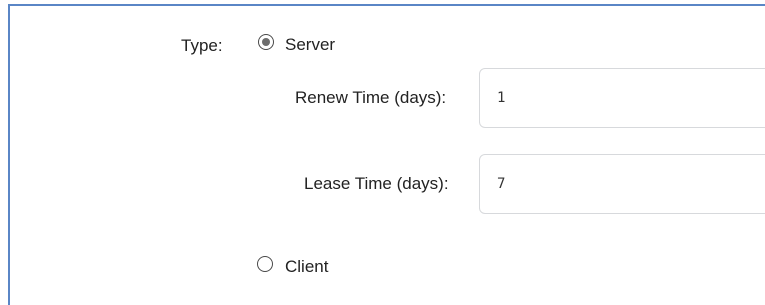 The width and height of the screenshot is (765, 305). Describe the element at coordinates (202, 45) in the screenshot. I see `type-label: Type:` at that location.